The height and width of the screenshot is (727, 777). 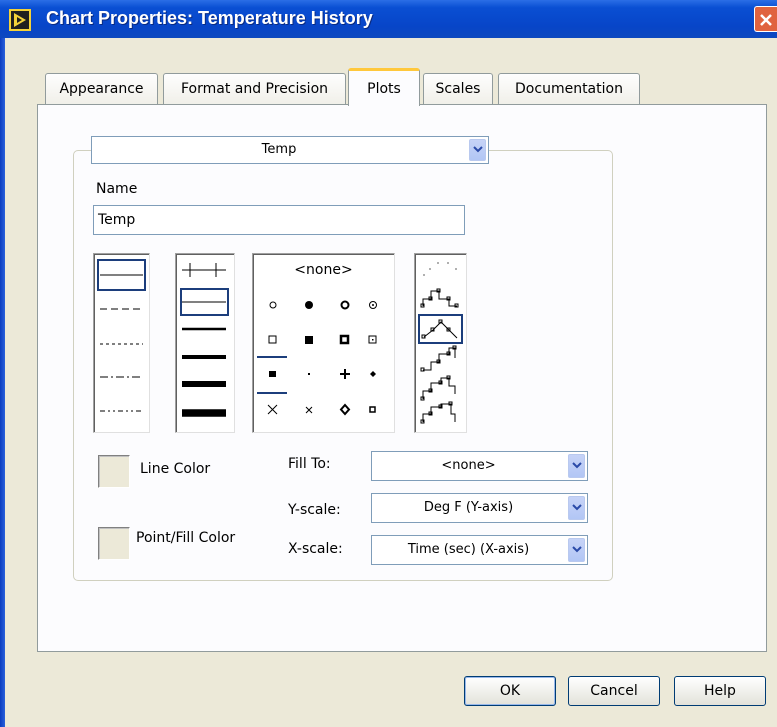 I want to click on name-input: Temp, so click(x=279, y=220).